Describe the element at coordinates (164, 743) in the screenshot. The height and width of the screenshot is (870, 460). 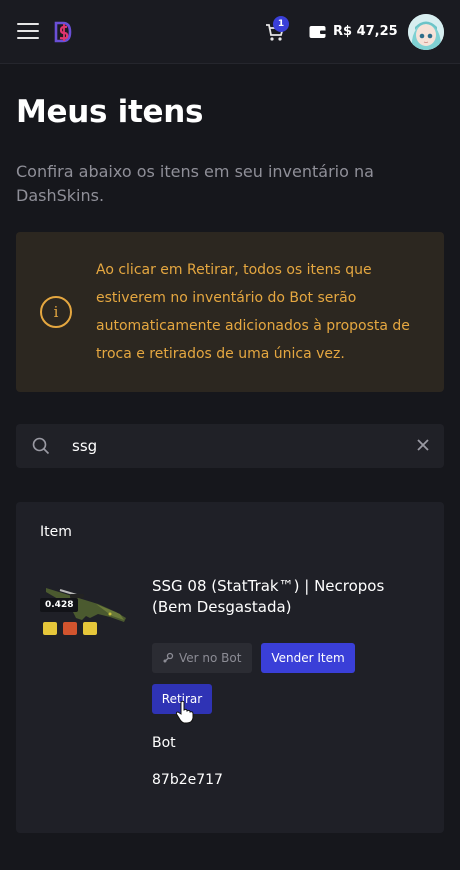
I see `bot-label: Bot` at that location.